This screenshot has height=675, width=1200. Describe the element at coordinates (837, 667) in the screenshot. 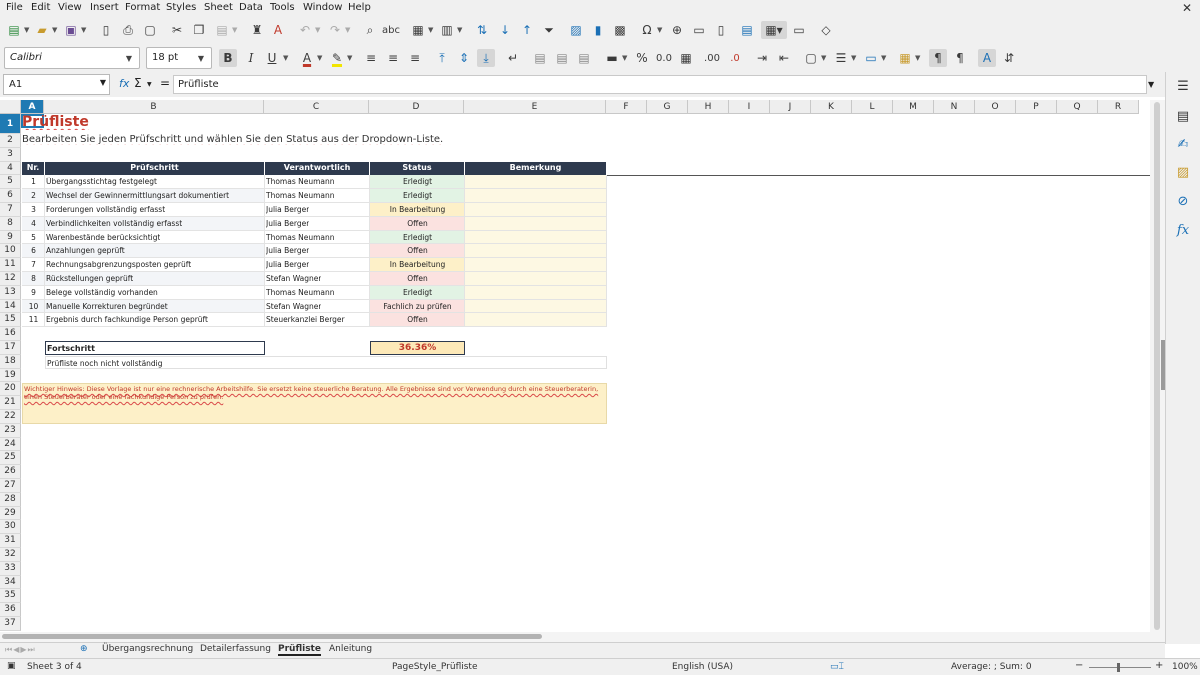

I see `selection-mode-icon: ▭⌶` at that location.